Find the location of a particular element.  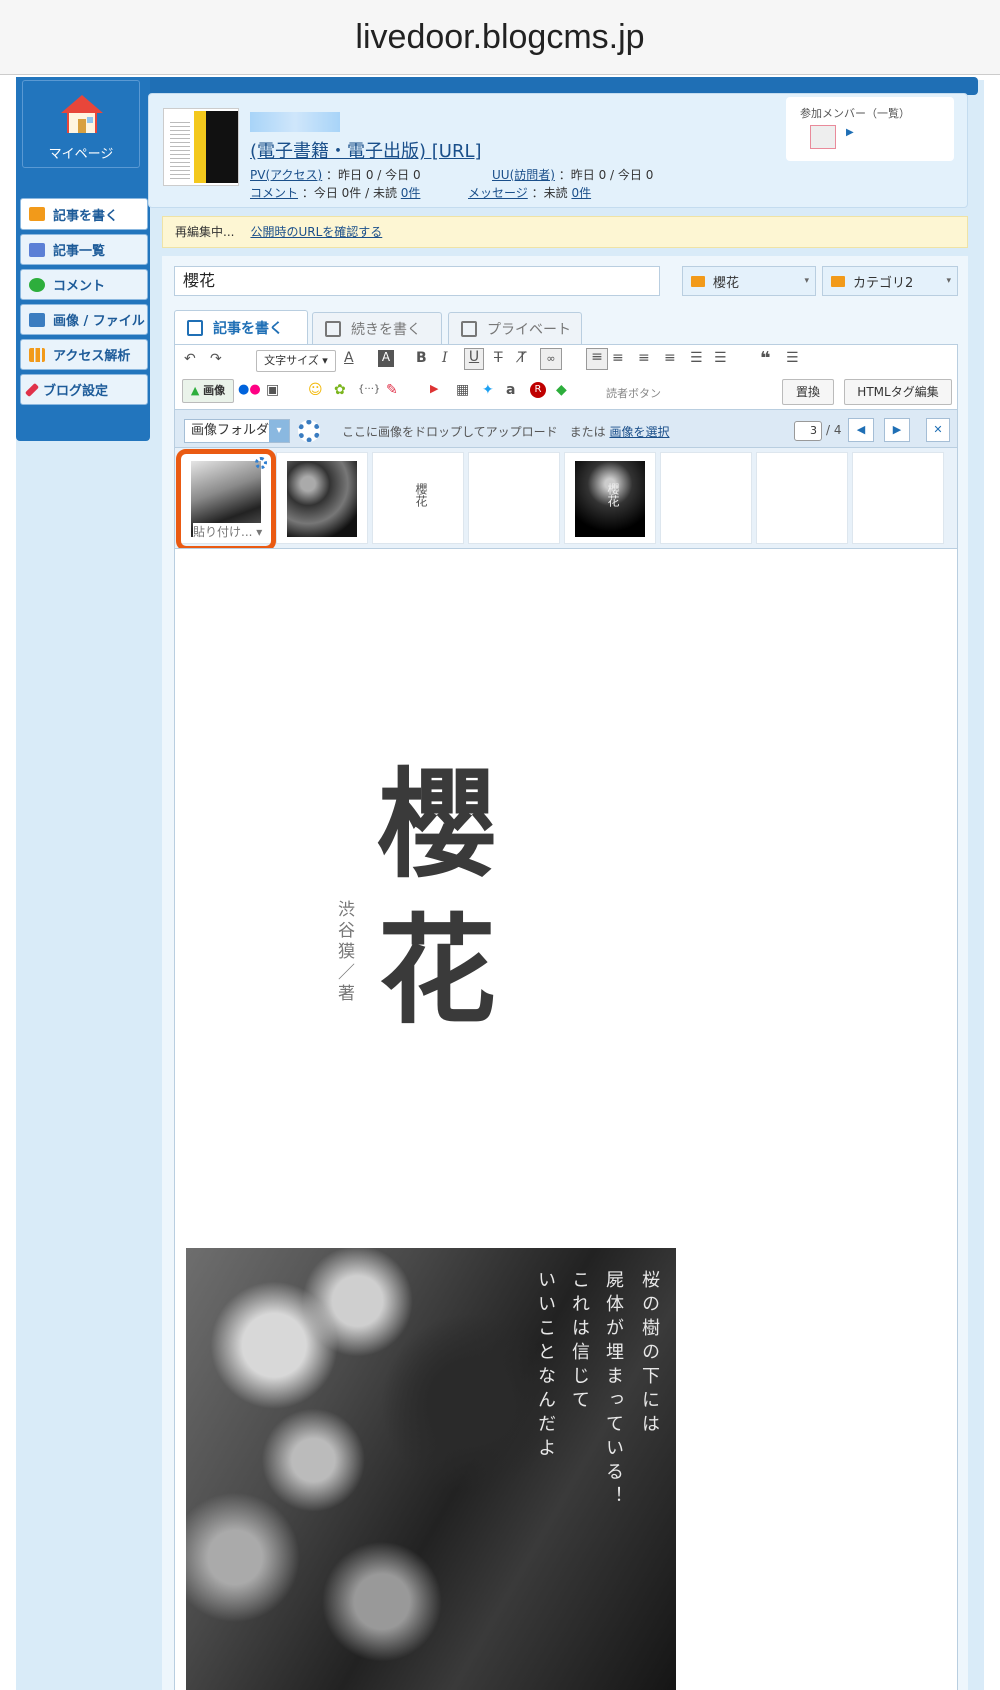

member-avatar is located at coordinates (823, 137).